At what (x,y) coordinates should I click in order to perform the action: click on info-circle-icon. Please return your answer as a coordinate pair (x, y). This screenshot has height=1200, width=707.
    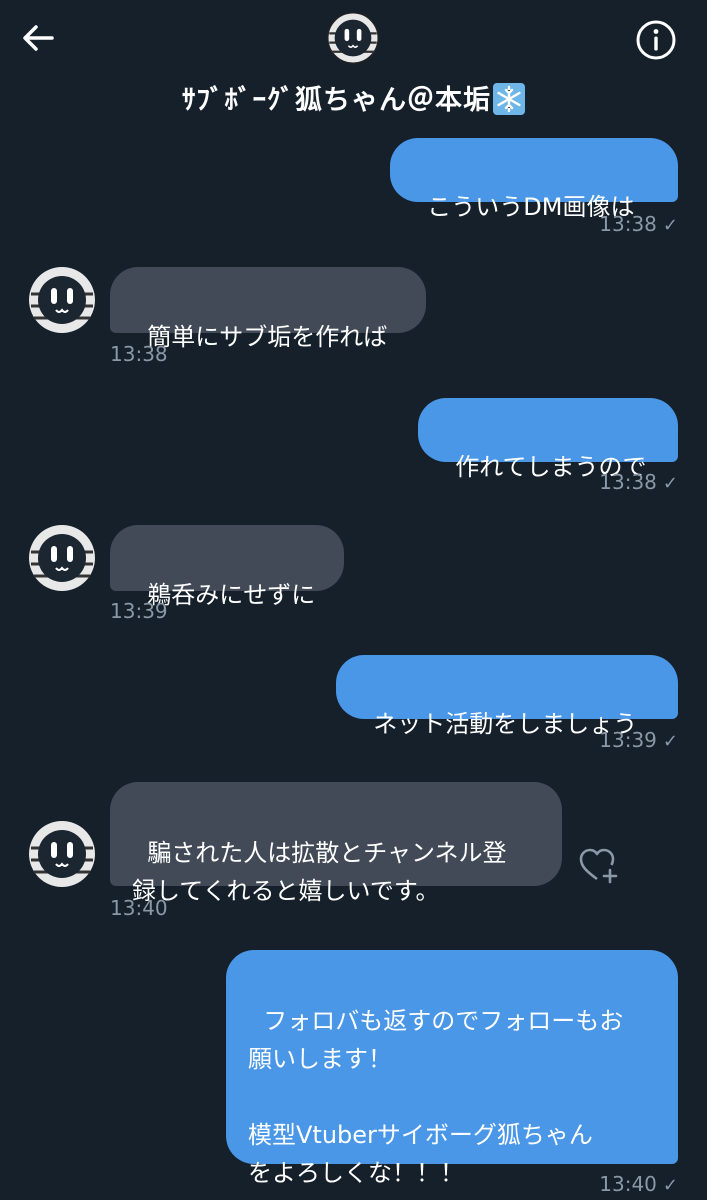
    Looking at the image, I should click on (656, 40).